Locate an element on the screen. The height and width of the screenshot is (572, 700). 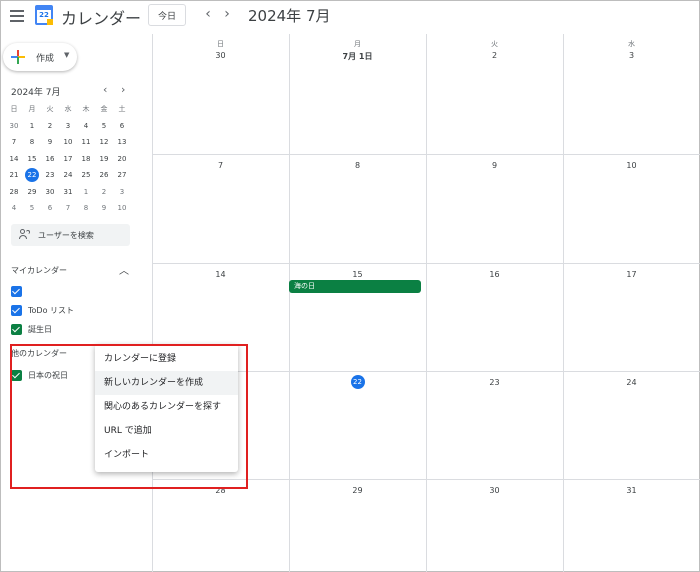
mini-day: 21 is located at coordinates (14, 175).